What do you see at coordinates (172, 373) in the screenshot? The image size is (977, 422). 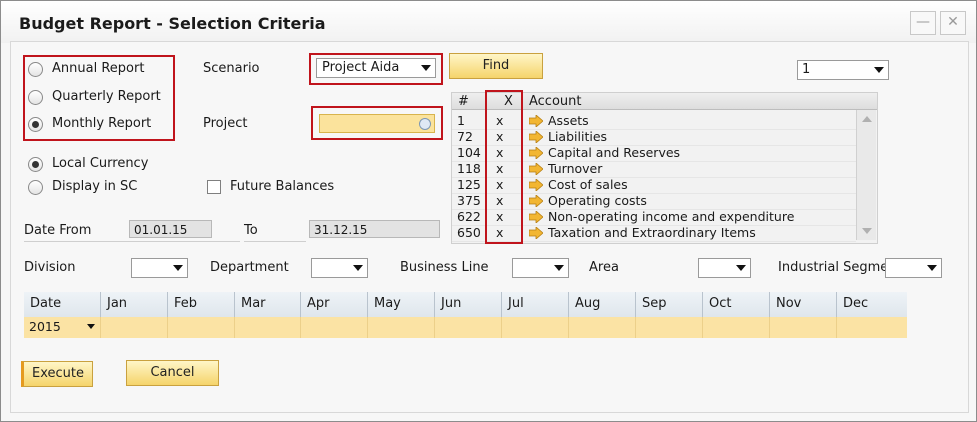 I see `cancel-button: Cancel` at bounding box center [172, 373].